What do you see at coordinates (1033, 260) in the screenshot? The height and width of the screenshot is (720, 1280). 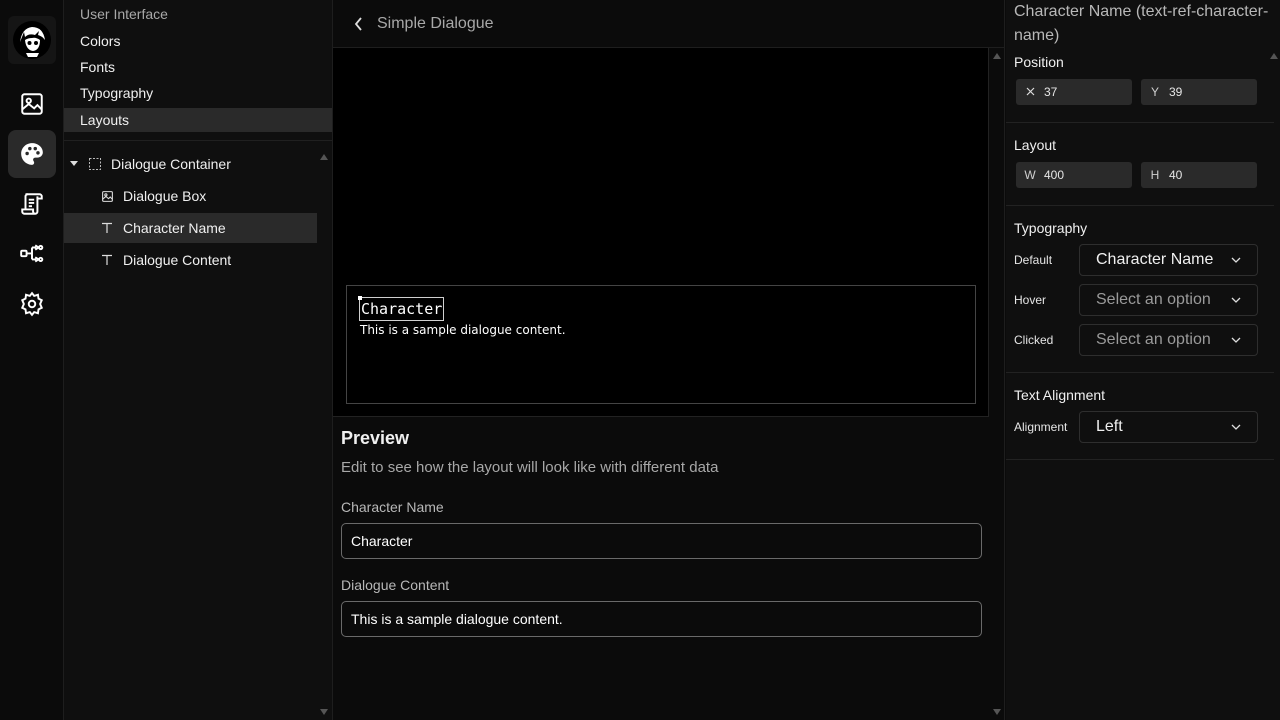 I see `typography-default-label: Default` at bounding box center [1033, 260].